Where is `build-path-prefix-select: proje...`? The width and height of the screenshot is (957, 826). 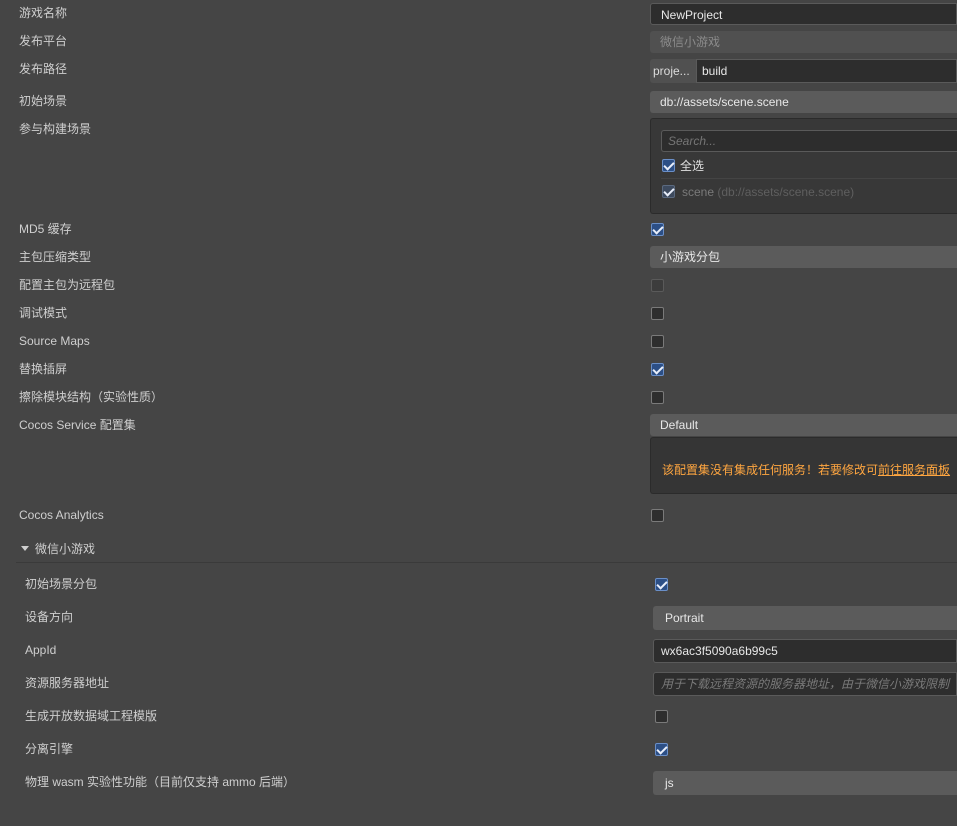 build-path-prefix-select: proje... is located at coordinates (673, 71).